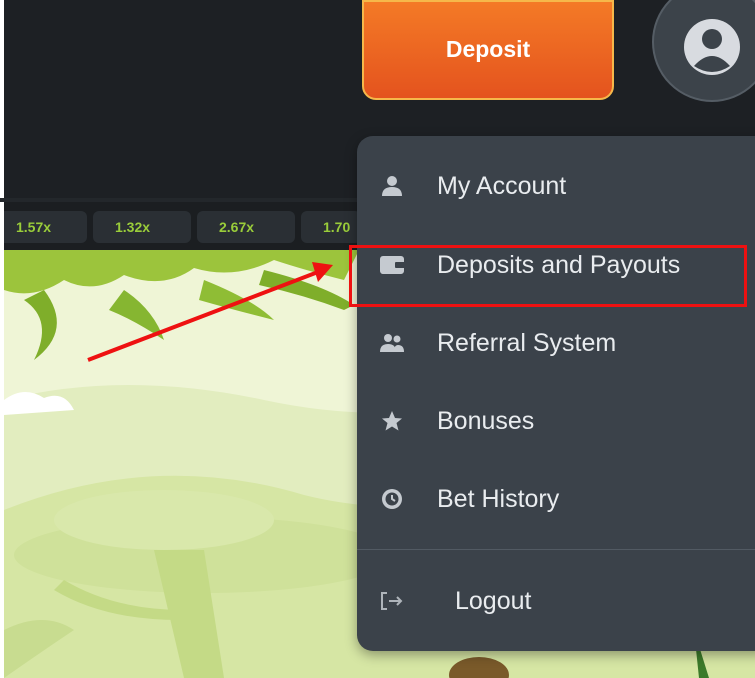 This screenshot has width=755, height=678. Describe the element at coordinates (392, 601) in the screenshot. I see `logout-icon` at that location.